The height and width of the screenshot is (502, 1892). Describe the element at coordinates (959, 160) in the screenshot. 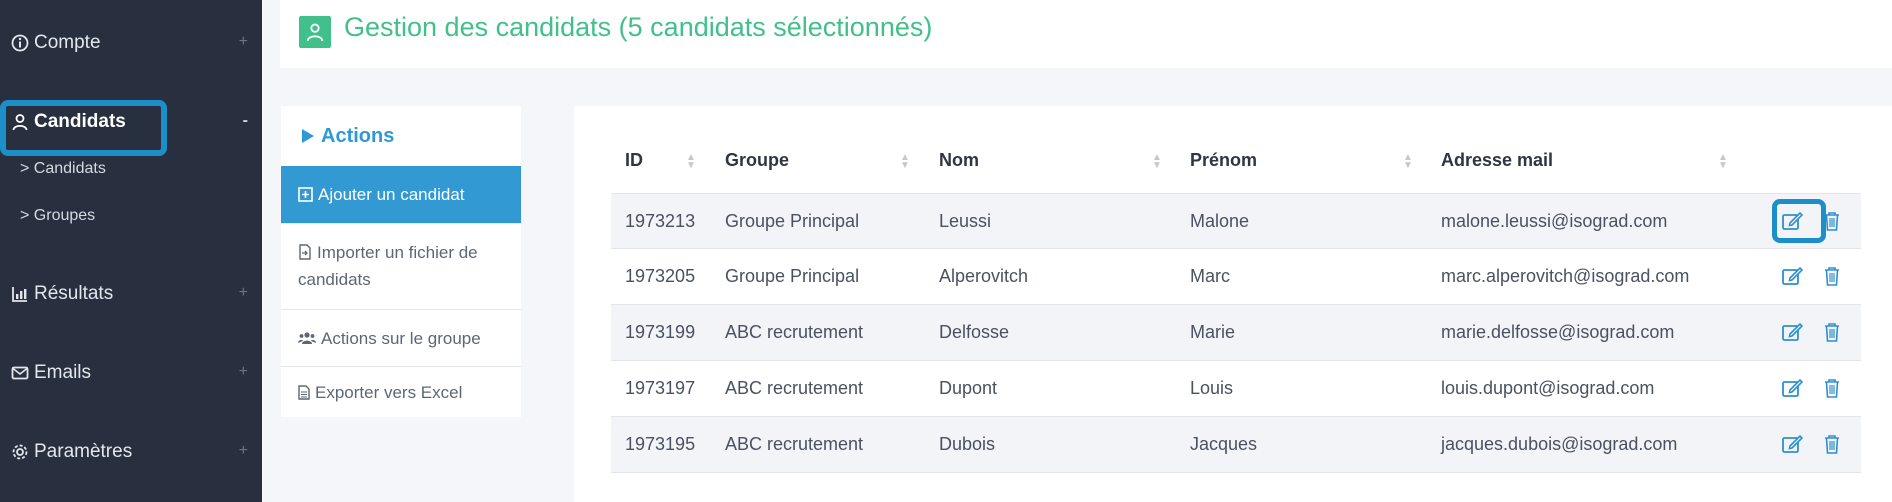

I see `column-header-nom: Nom` at that location.